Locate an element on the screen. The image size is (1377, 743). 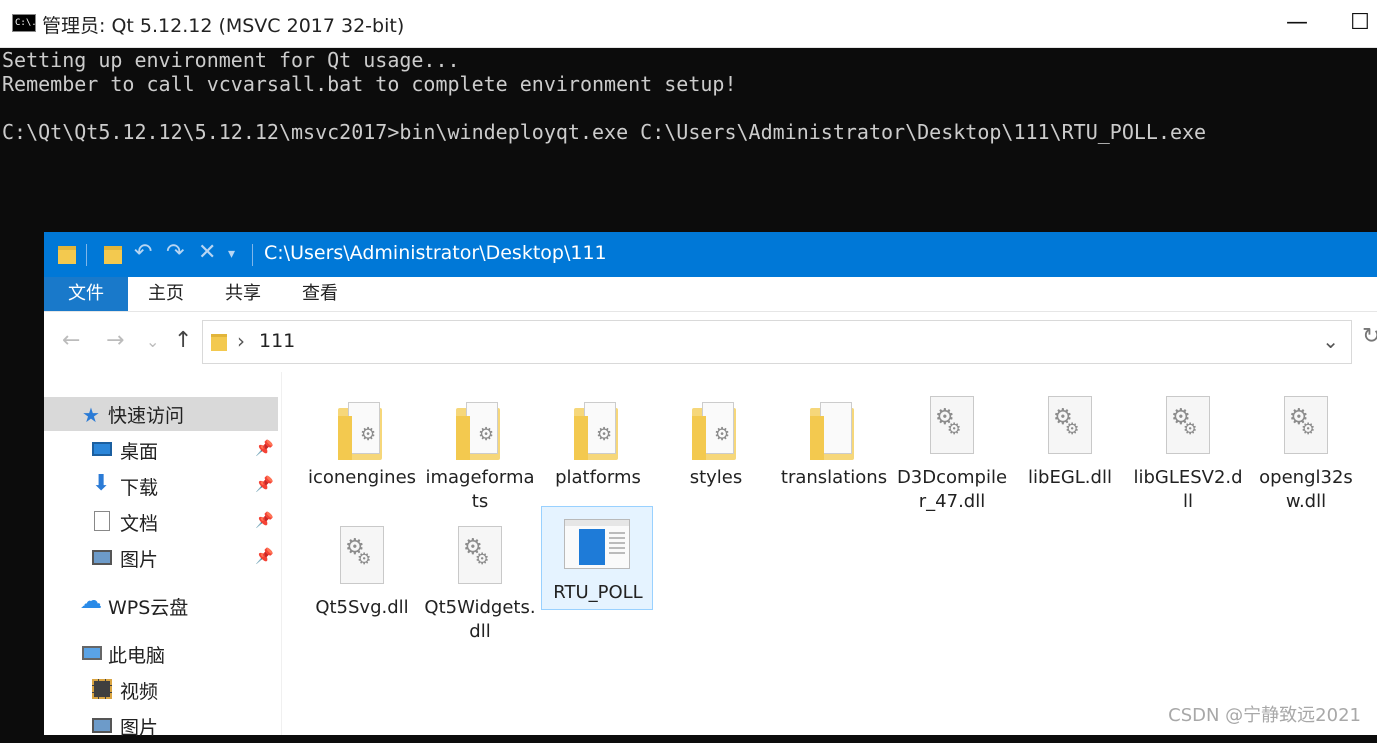
file-name: platforms is located at coordinates (598, 477).